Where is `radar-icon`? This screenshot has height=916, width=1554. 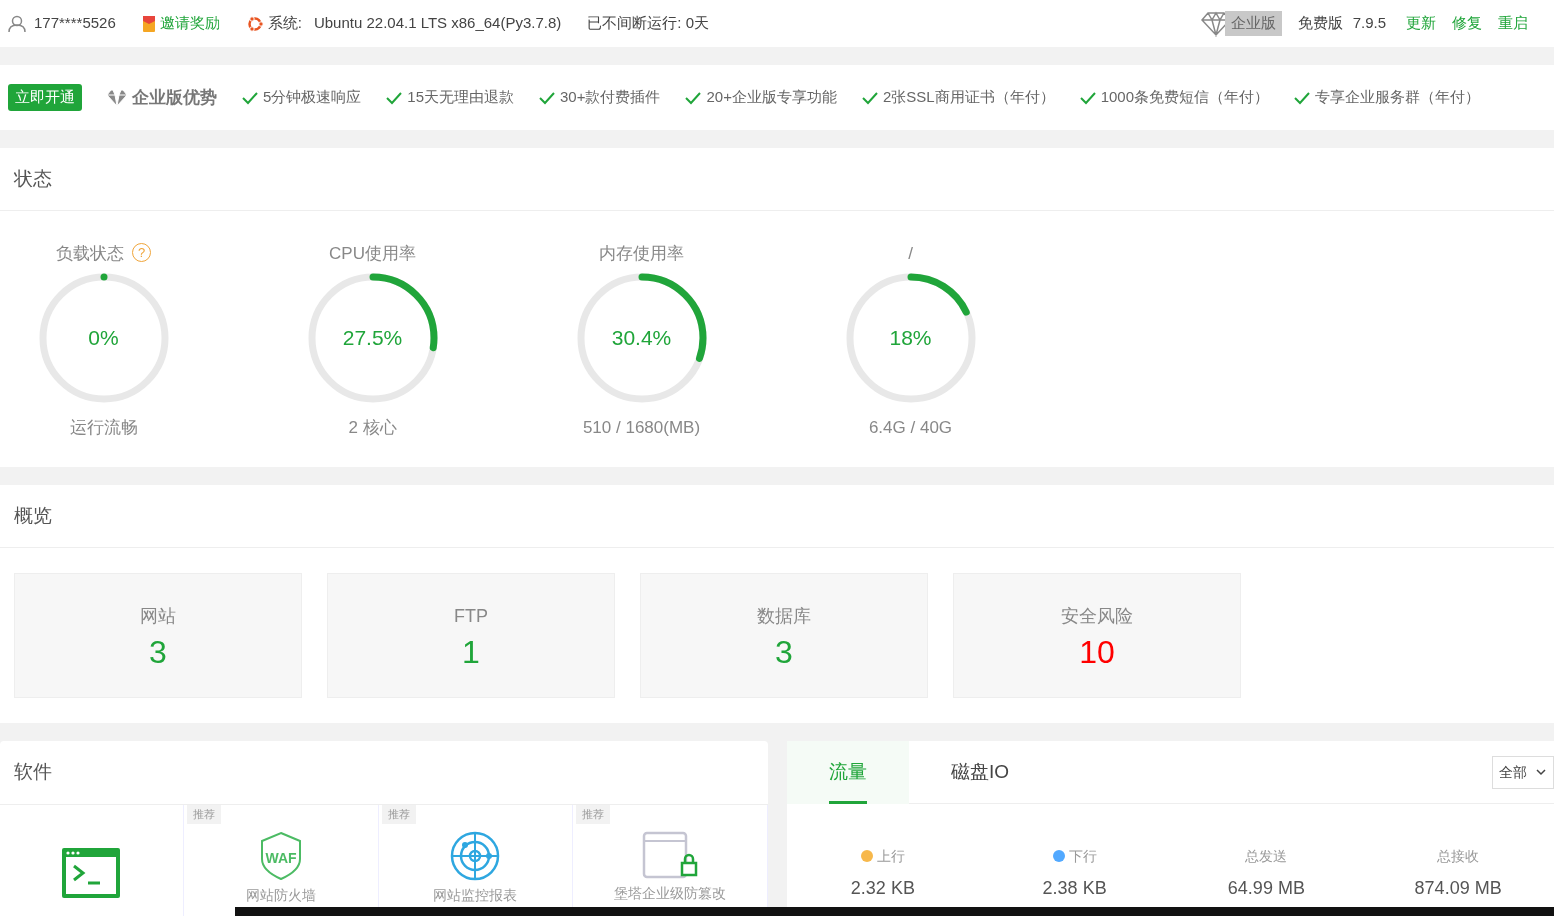 radar-icon is located at coordinates (475, 856).